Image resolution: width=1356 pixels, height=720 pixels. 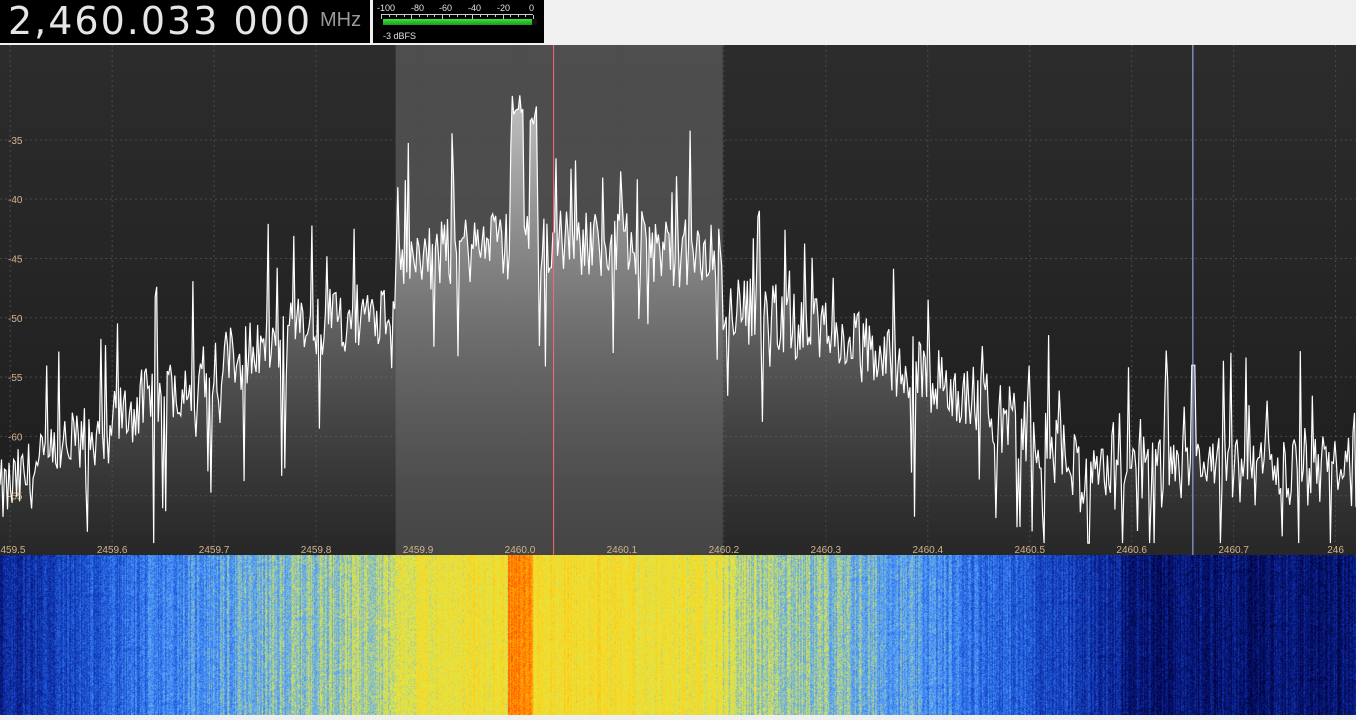 I want to click on x-tick-label: 2459.7, so click(x=214, y=550).